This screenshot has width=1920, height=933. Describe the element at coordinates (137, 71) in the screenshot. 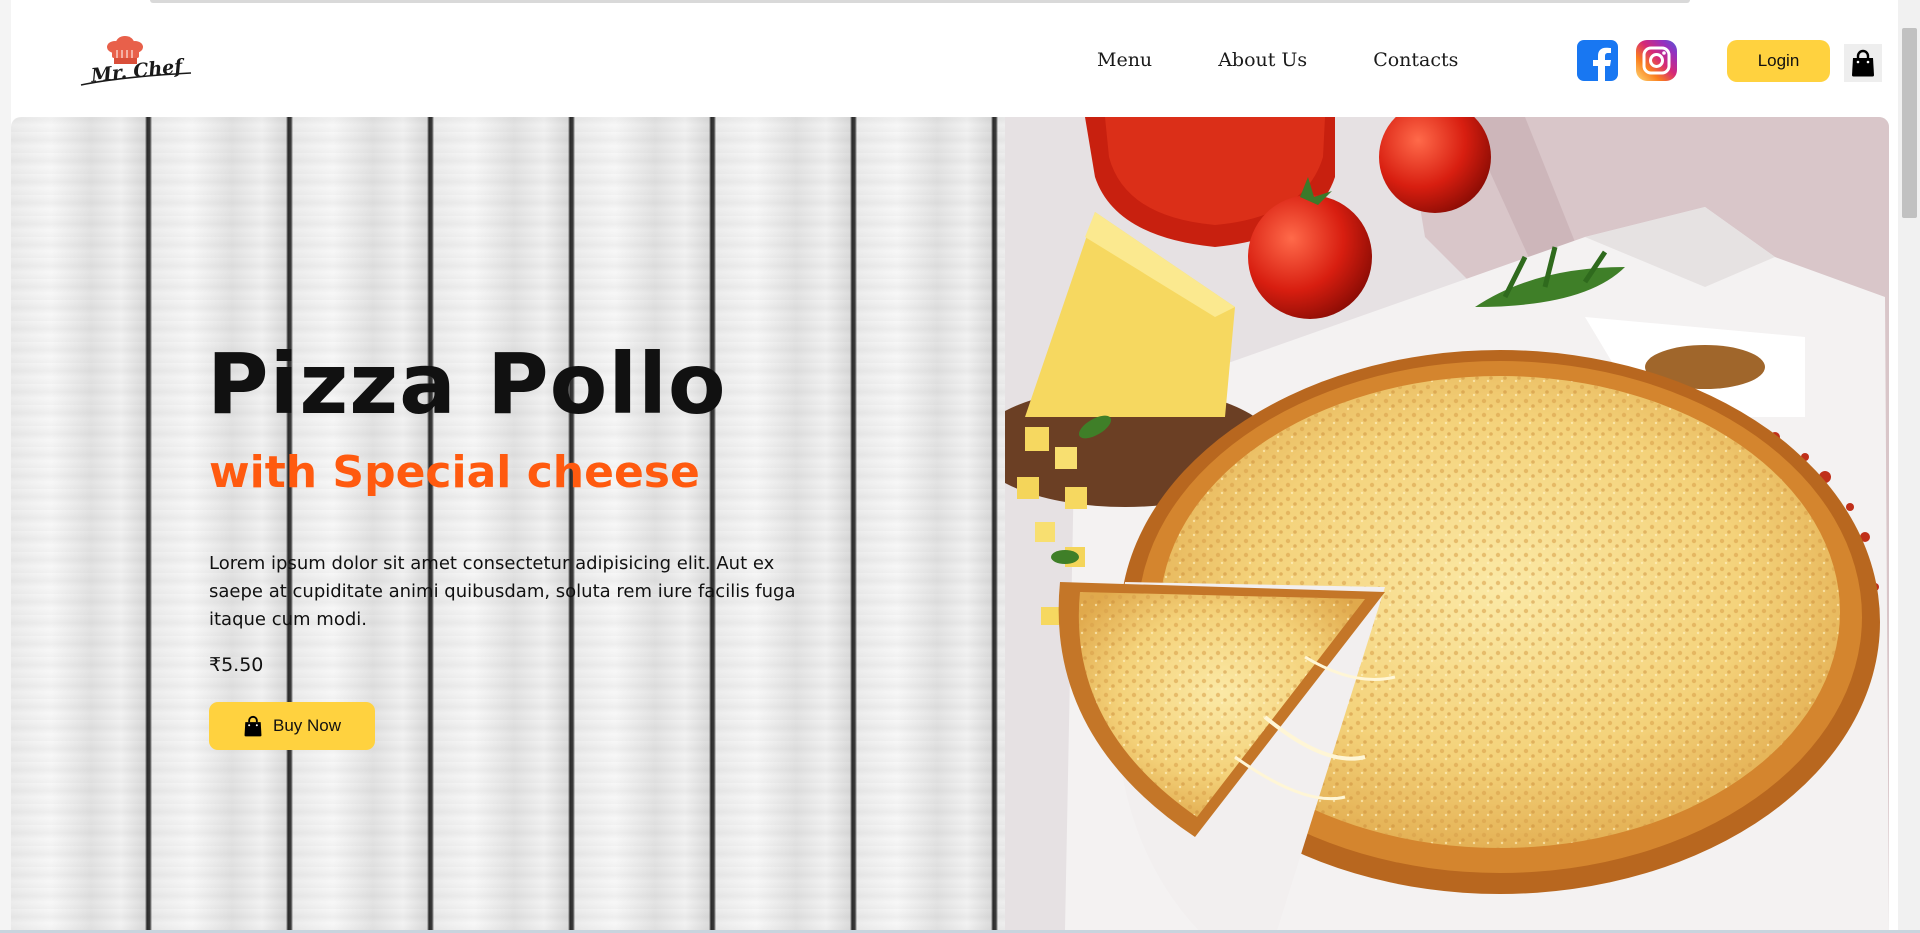

I see `logo-text: Mr. Chef` at that location.